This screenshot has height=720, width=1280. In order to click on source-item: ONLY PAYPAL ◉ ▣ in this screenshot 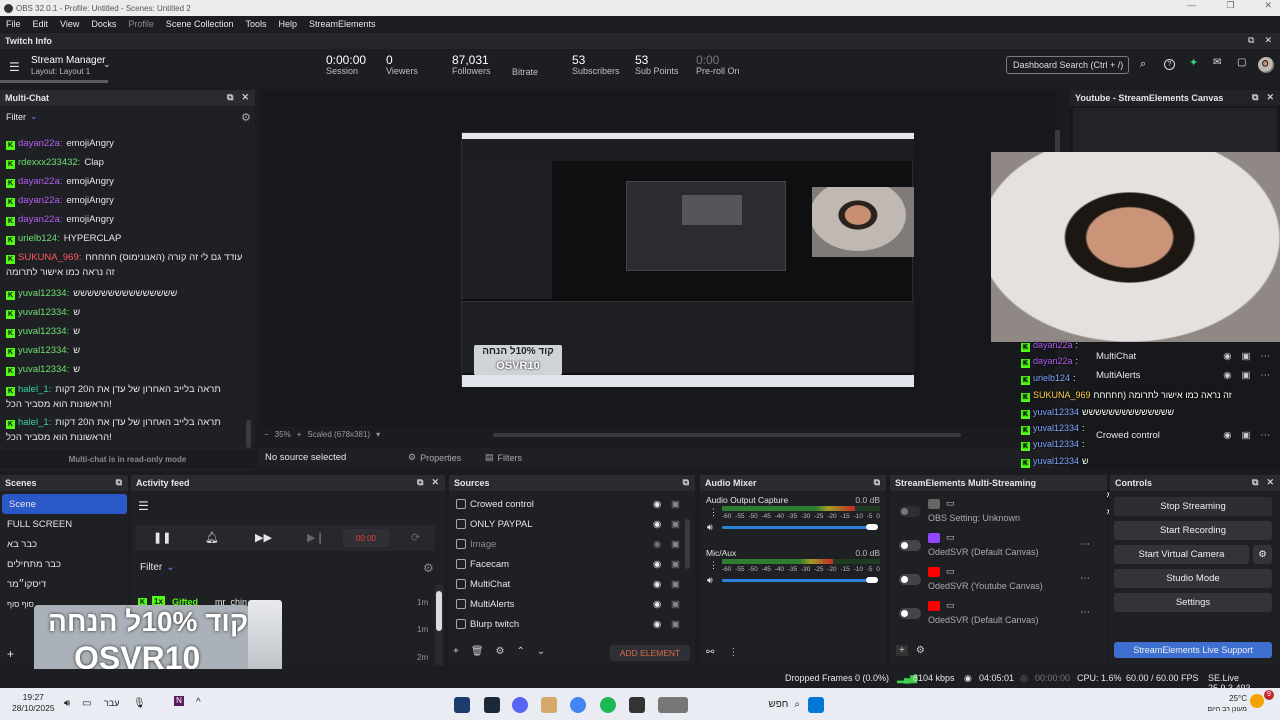, I will do `click(565, 524)`.